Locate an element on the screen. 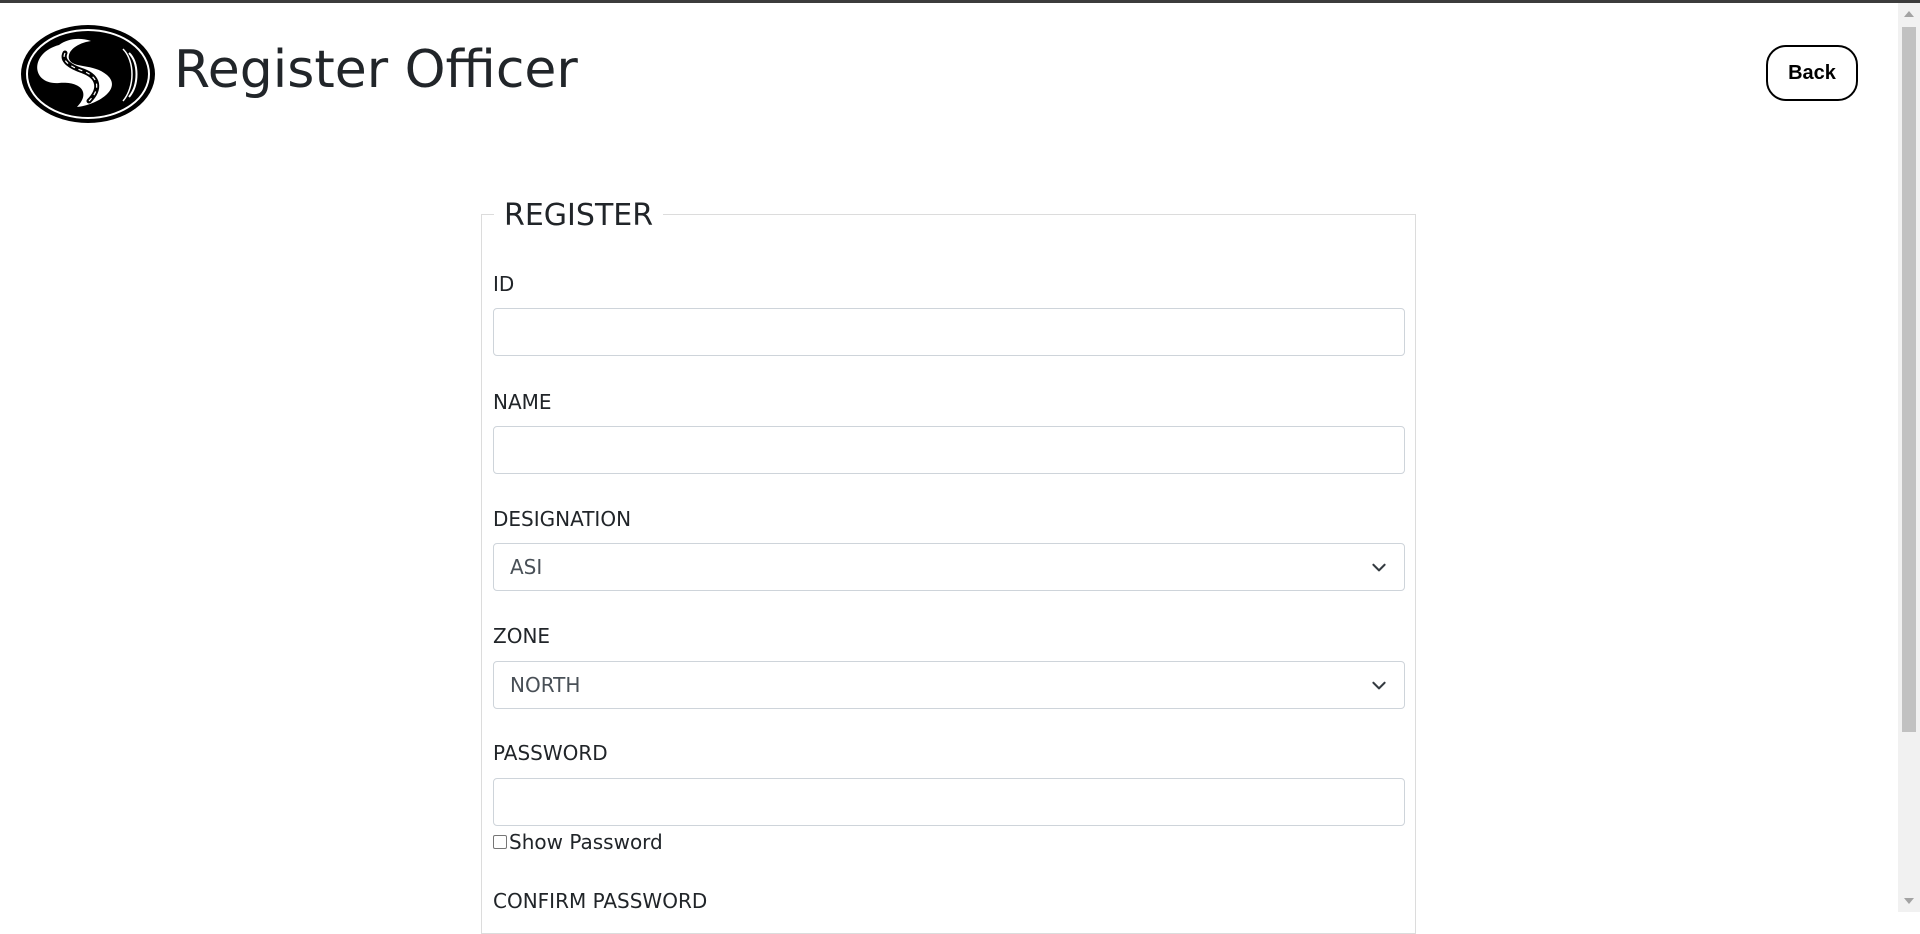 The image size is (1920, 934). show-password-label: Show Password is located at coordinates (586, 842).